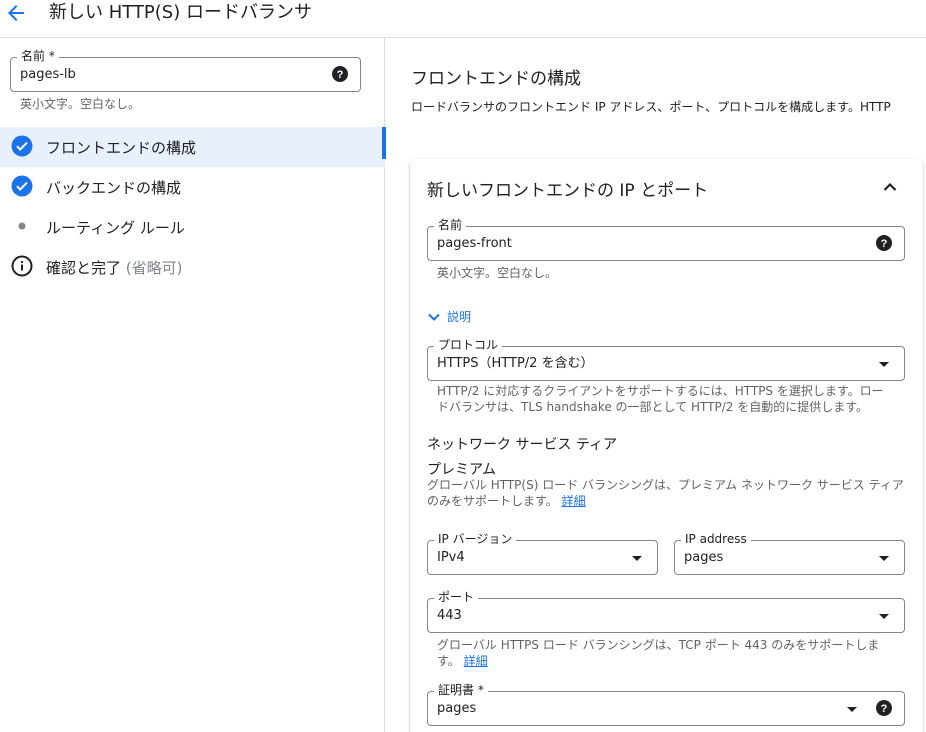 The height and width of the screenshot is (732, 926). Describe the element at coordinates (457, 708) in the screenshot. I see `certificate-value: pages` at that location.